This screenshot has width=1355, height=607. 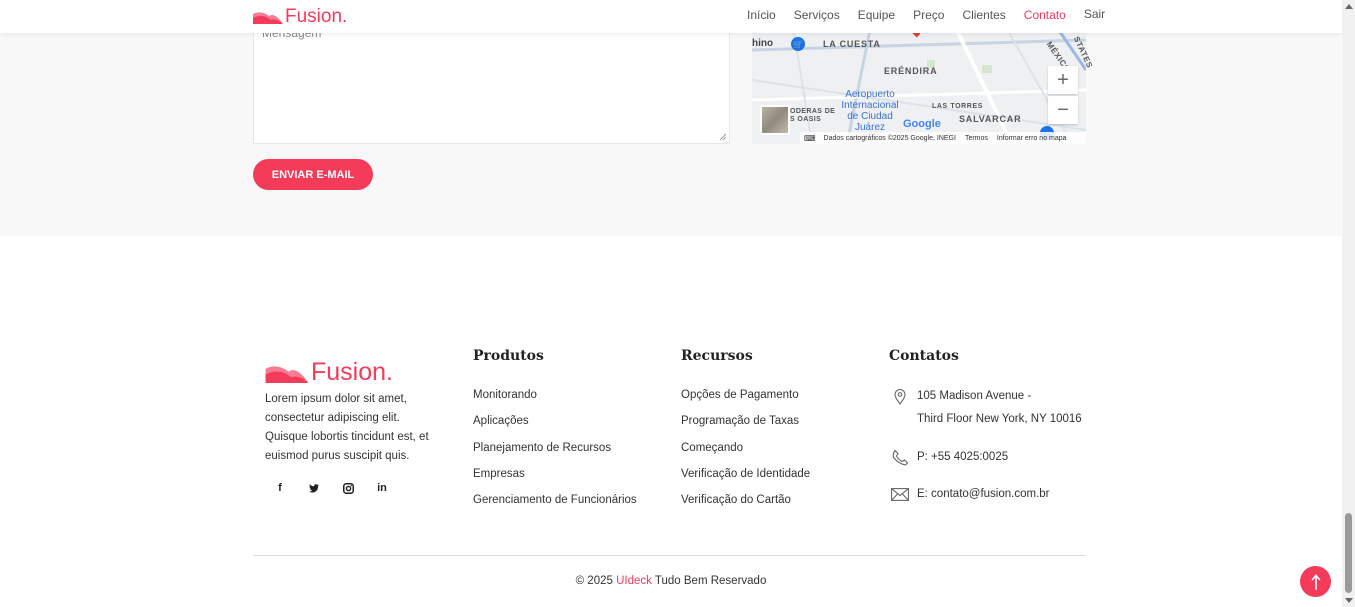 I want to click on map-google-logo: Google, so click(x=922, y=124).